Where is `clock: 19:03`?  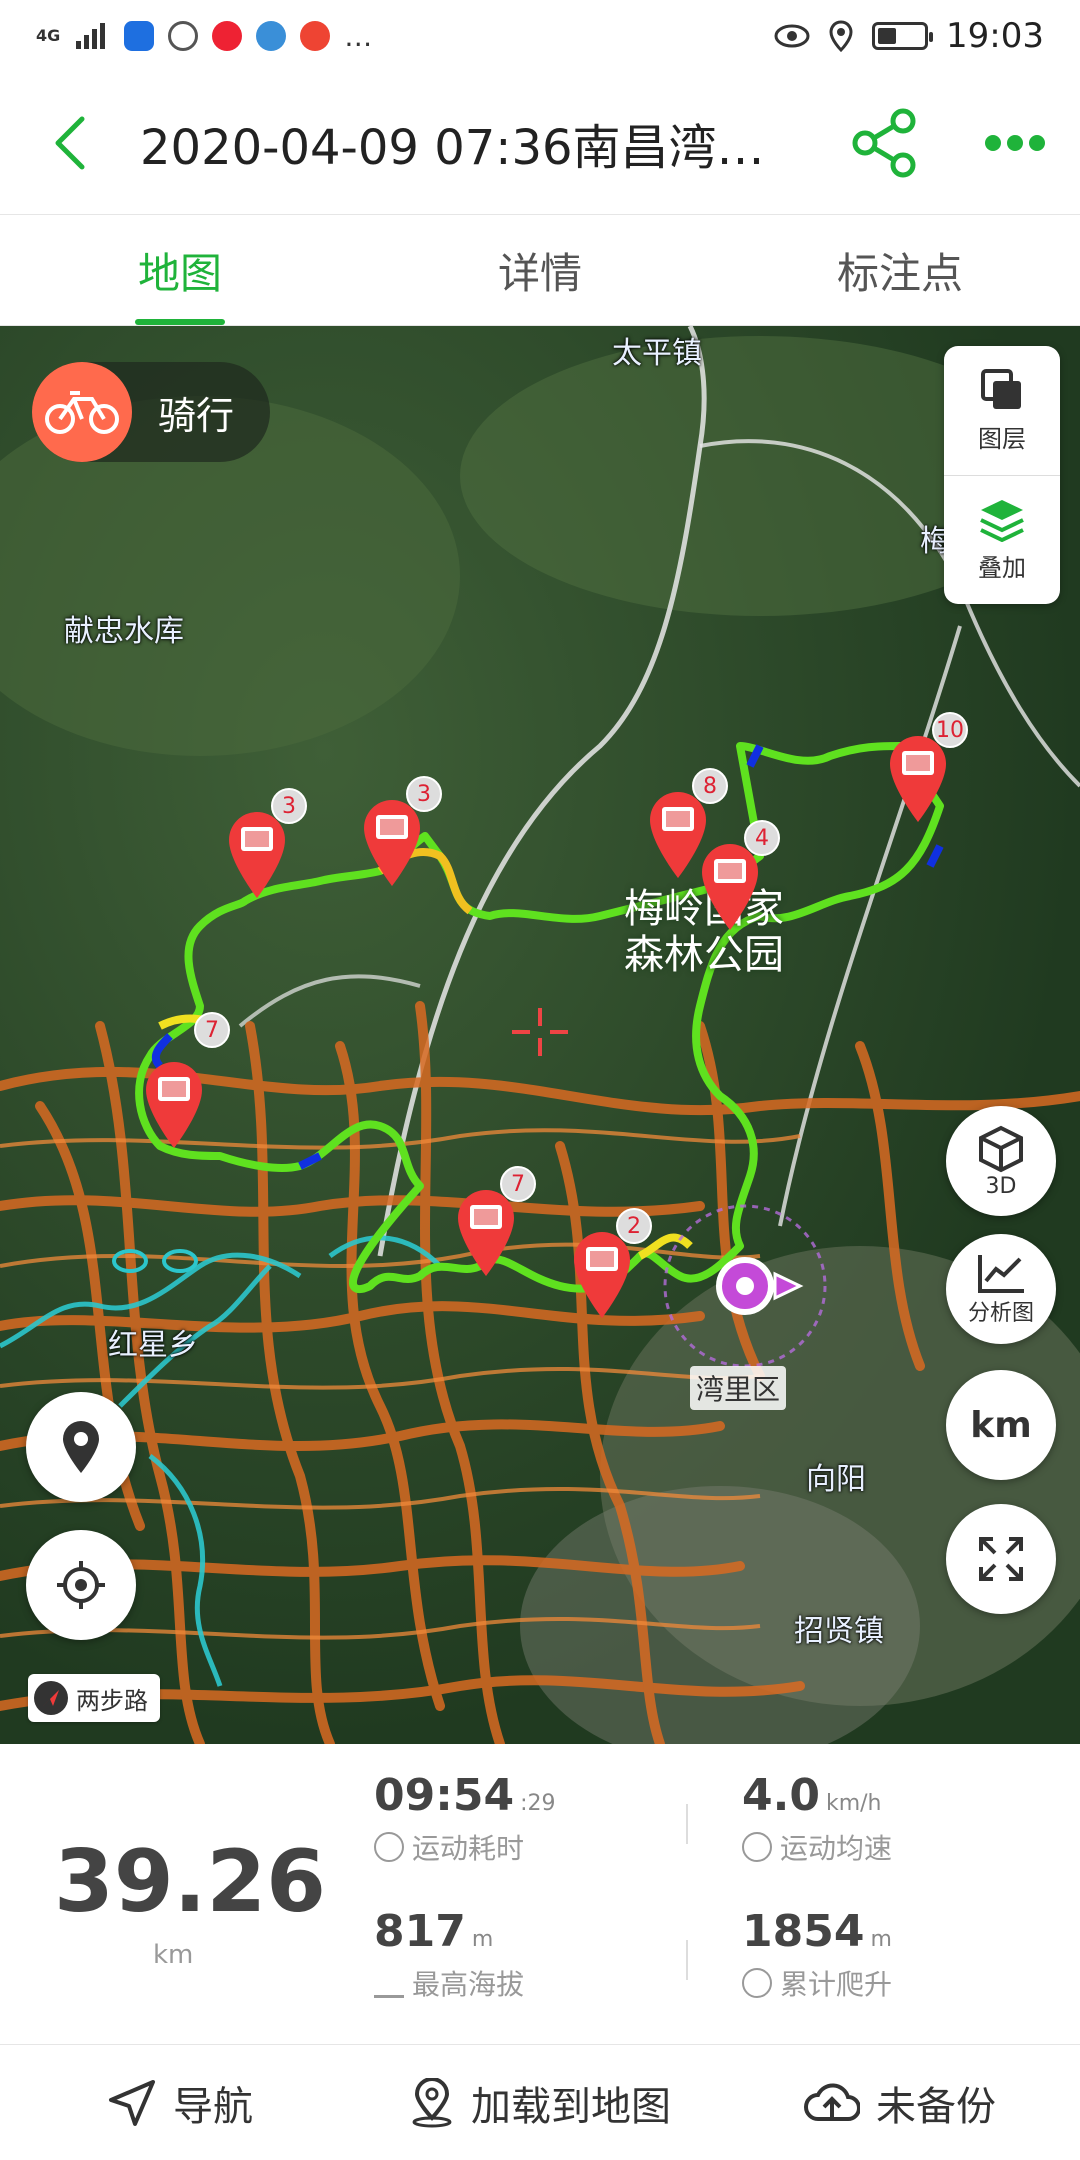
clock: 19:03 is located at coordinates (995, 36).